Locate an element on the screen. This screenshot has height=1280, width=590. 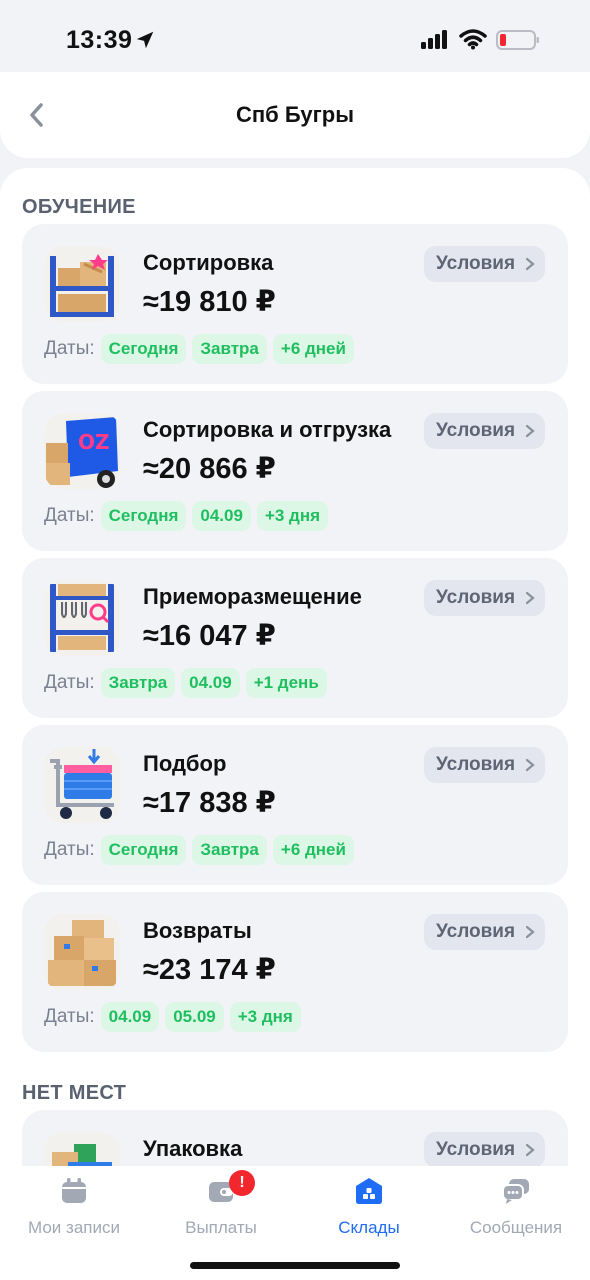
section-title-training: ОБУЧЕНИЕ is located at coordinates (79, 207).